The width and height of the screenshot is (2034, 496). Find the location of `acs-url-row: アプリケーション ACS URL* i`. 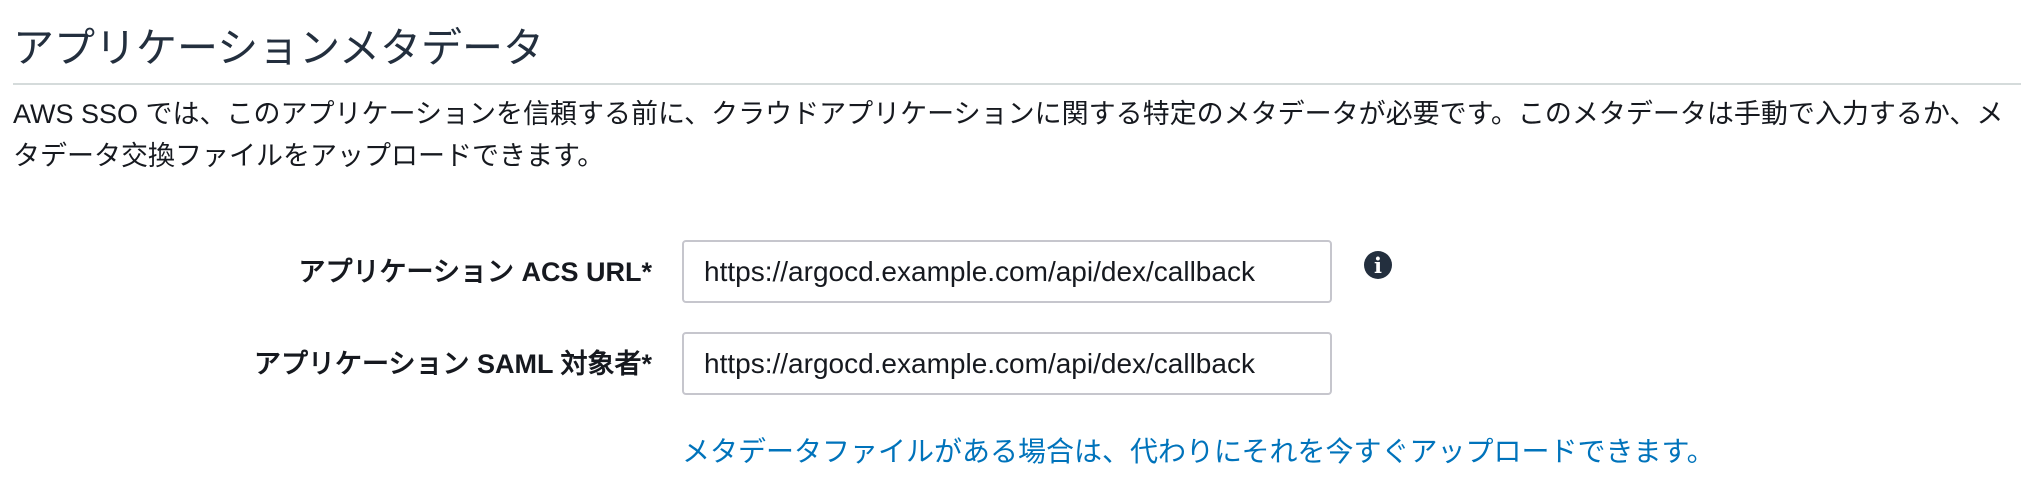

acs-url-row: アプリケーション ACS URL* i is located at coordinates (1017, 272).